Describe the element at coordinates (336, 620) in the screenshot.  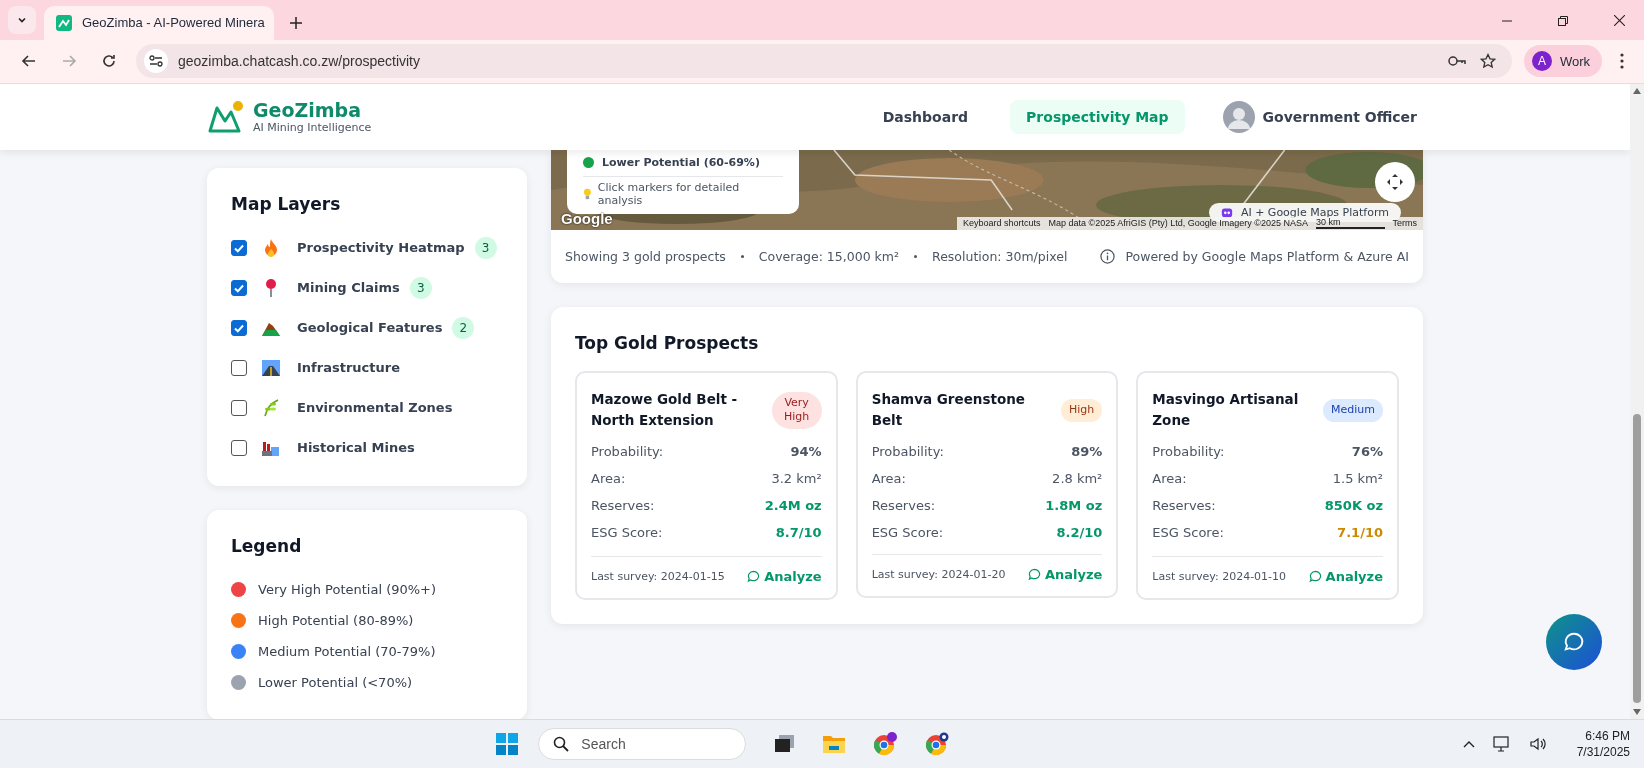
I see `legend-label: High Potential (80-89%)` at that location.